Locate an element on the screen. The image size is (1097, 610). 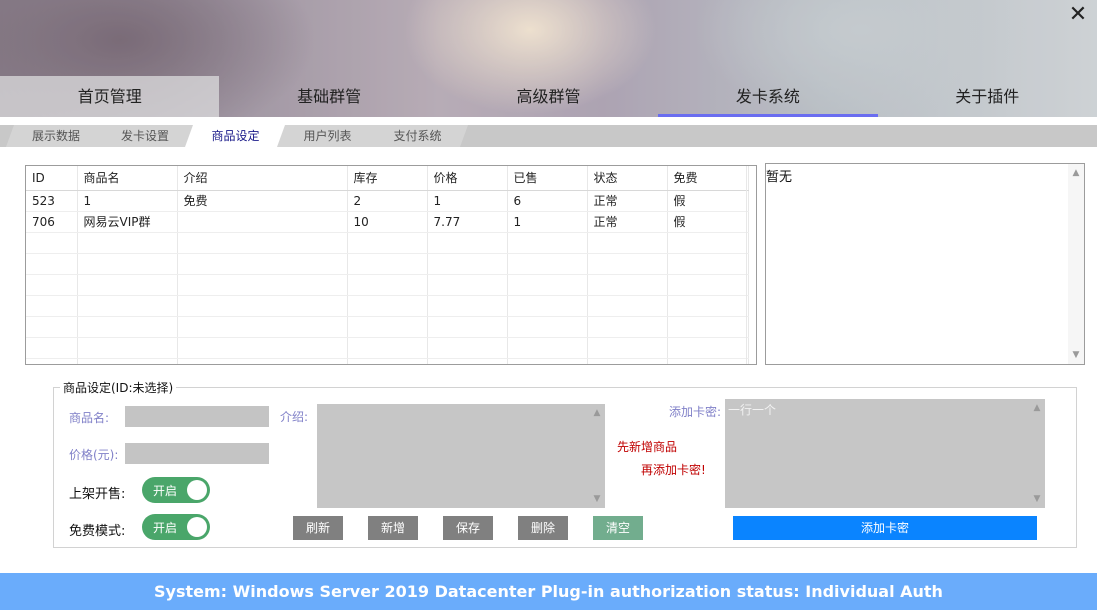
product-name-input is located at coordinates (197, 416).